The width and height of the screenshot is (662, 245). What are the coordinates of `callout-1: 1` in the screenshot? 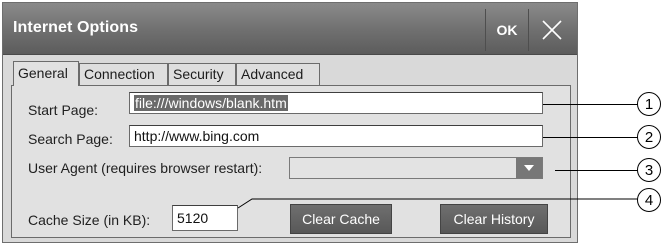 It's located at (649, 104).